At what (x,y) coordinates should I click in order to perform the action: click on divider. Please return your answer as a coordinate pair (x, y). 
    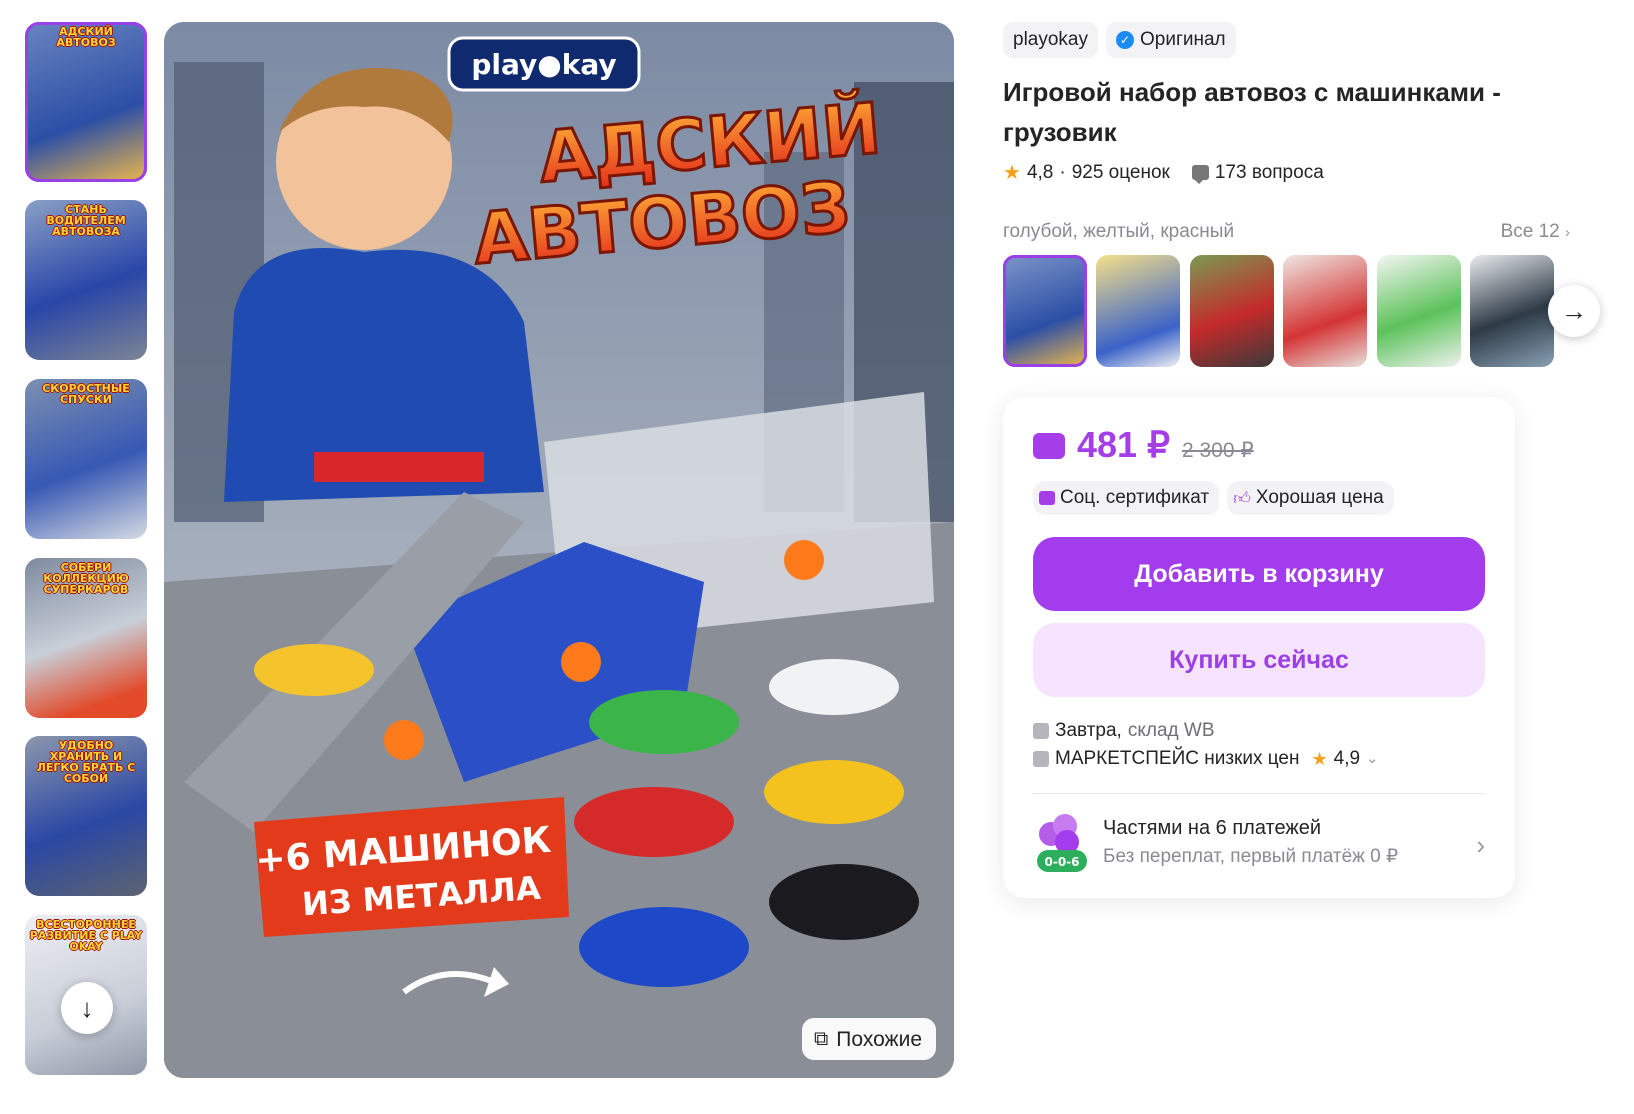
    Looking at the image, I should click on (1259, 793).